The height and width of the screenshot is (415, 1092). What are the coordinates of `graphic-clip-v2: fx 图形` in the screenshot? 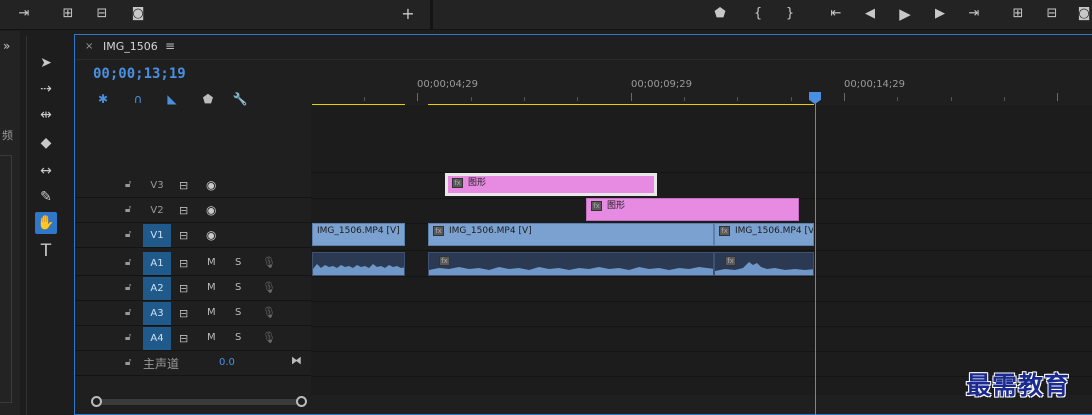 It's located at (692, 209).